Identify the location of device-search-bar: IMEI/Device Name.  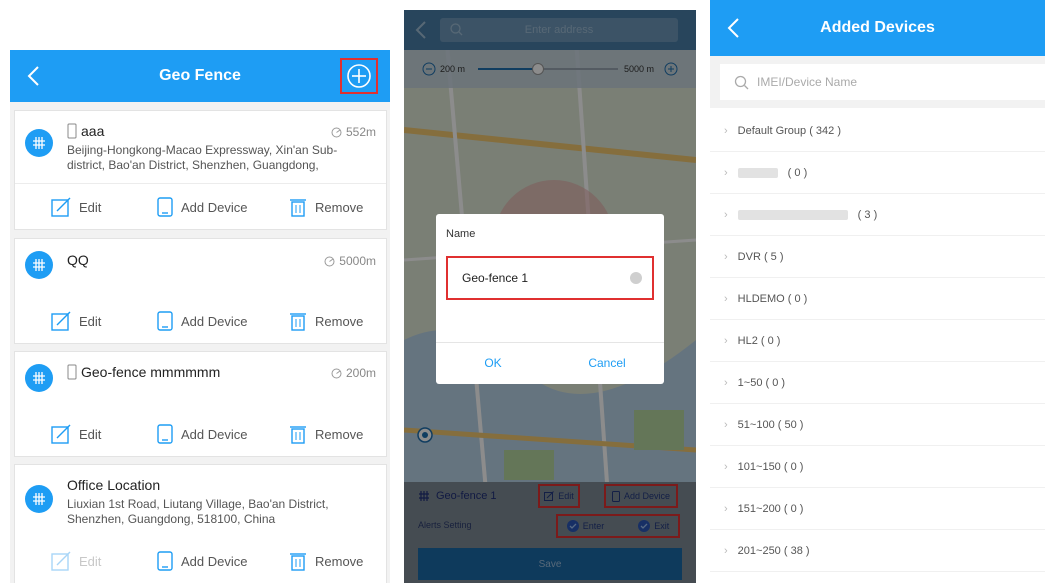
(877, 82).